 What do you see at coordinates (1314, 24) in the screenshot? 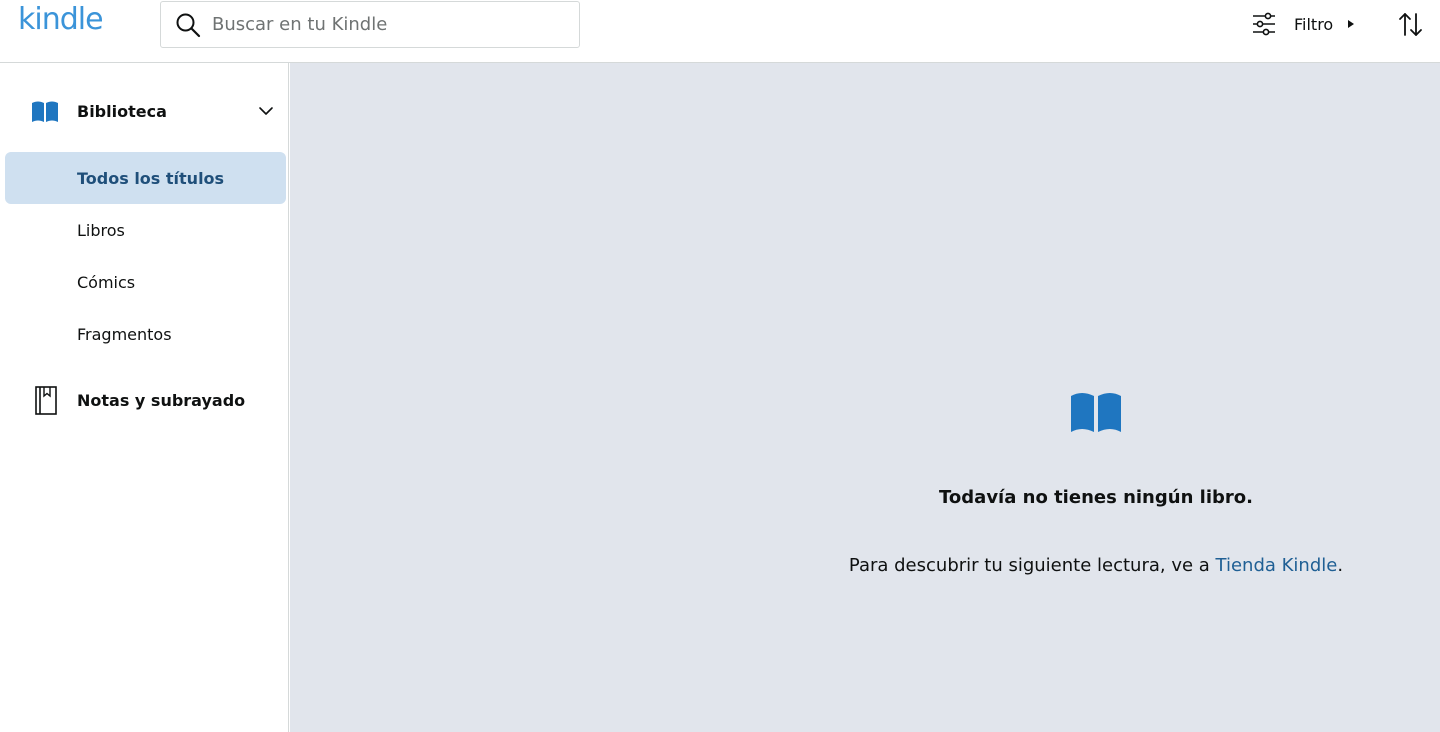
I see `filter-label: Filtro` at bounding box center [1314, 24].